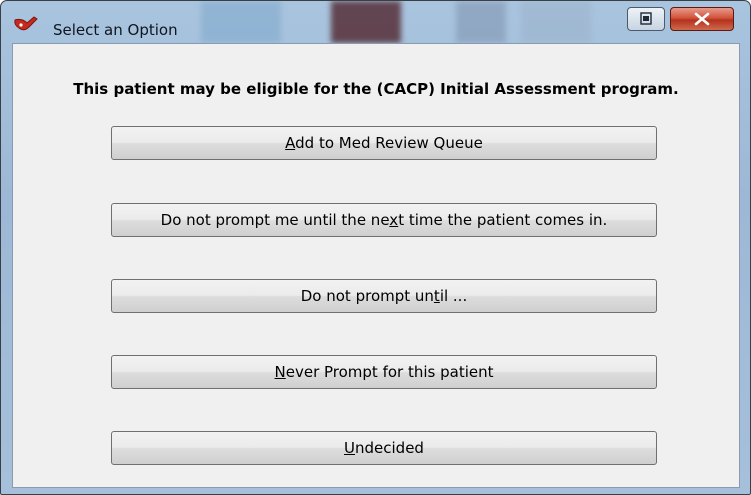 The image size is (751, 495). What do you see at coordinates (6, 268) in the screenshot?
I see `window-frame` at bounding box center [6, 268].